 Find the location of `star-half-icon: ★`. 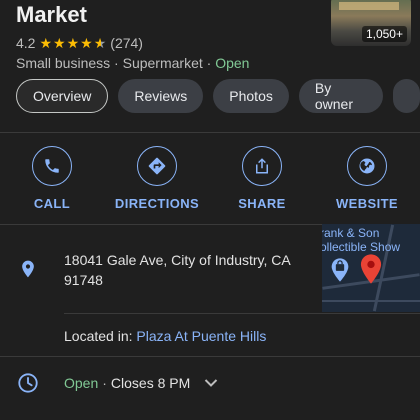

star-half-icon: ★ is located at coordinates (100, 43).